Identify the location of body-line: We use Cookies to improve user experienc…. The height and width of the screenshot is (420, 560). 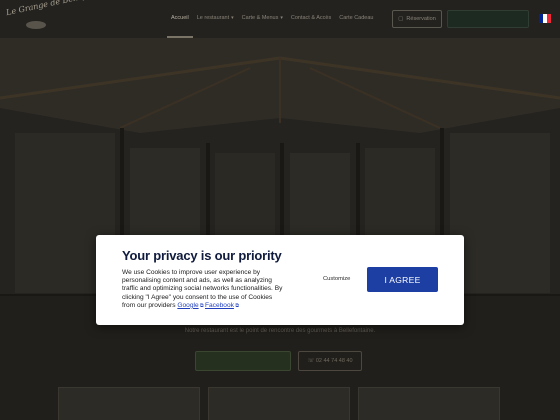
(191, 272).